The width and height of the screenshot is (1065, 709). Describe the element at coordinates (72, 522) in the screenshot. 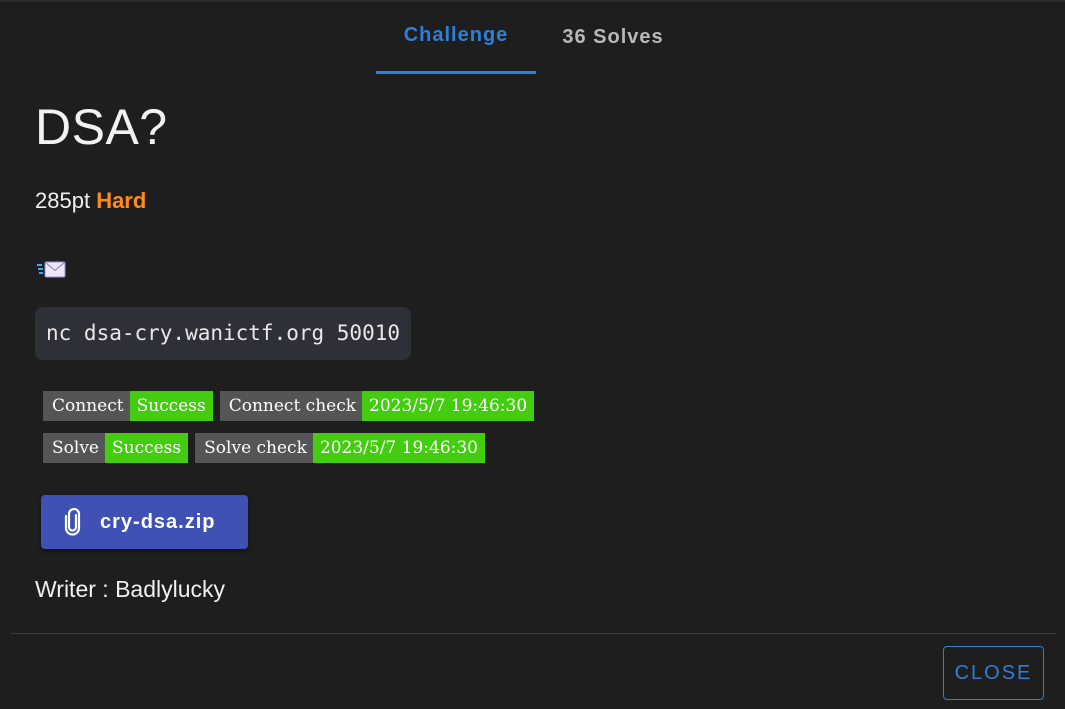

I see `paperclip-icon` at that location.